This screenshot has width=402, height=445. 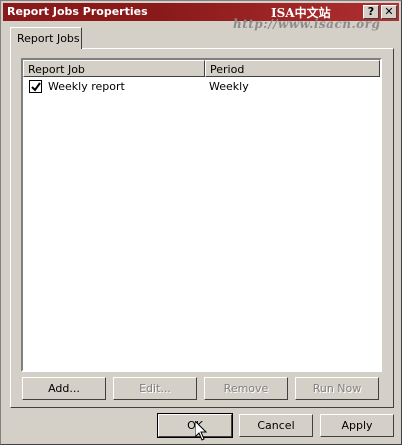 I want to click on report-job-period: Weekly, so click(x=229, y=86).